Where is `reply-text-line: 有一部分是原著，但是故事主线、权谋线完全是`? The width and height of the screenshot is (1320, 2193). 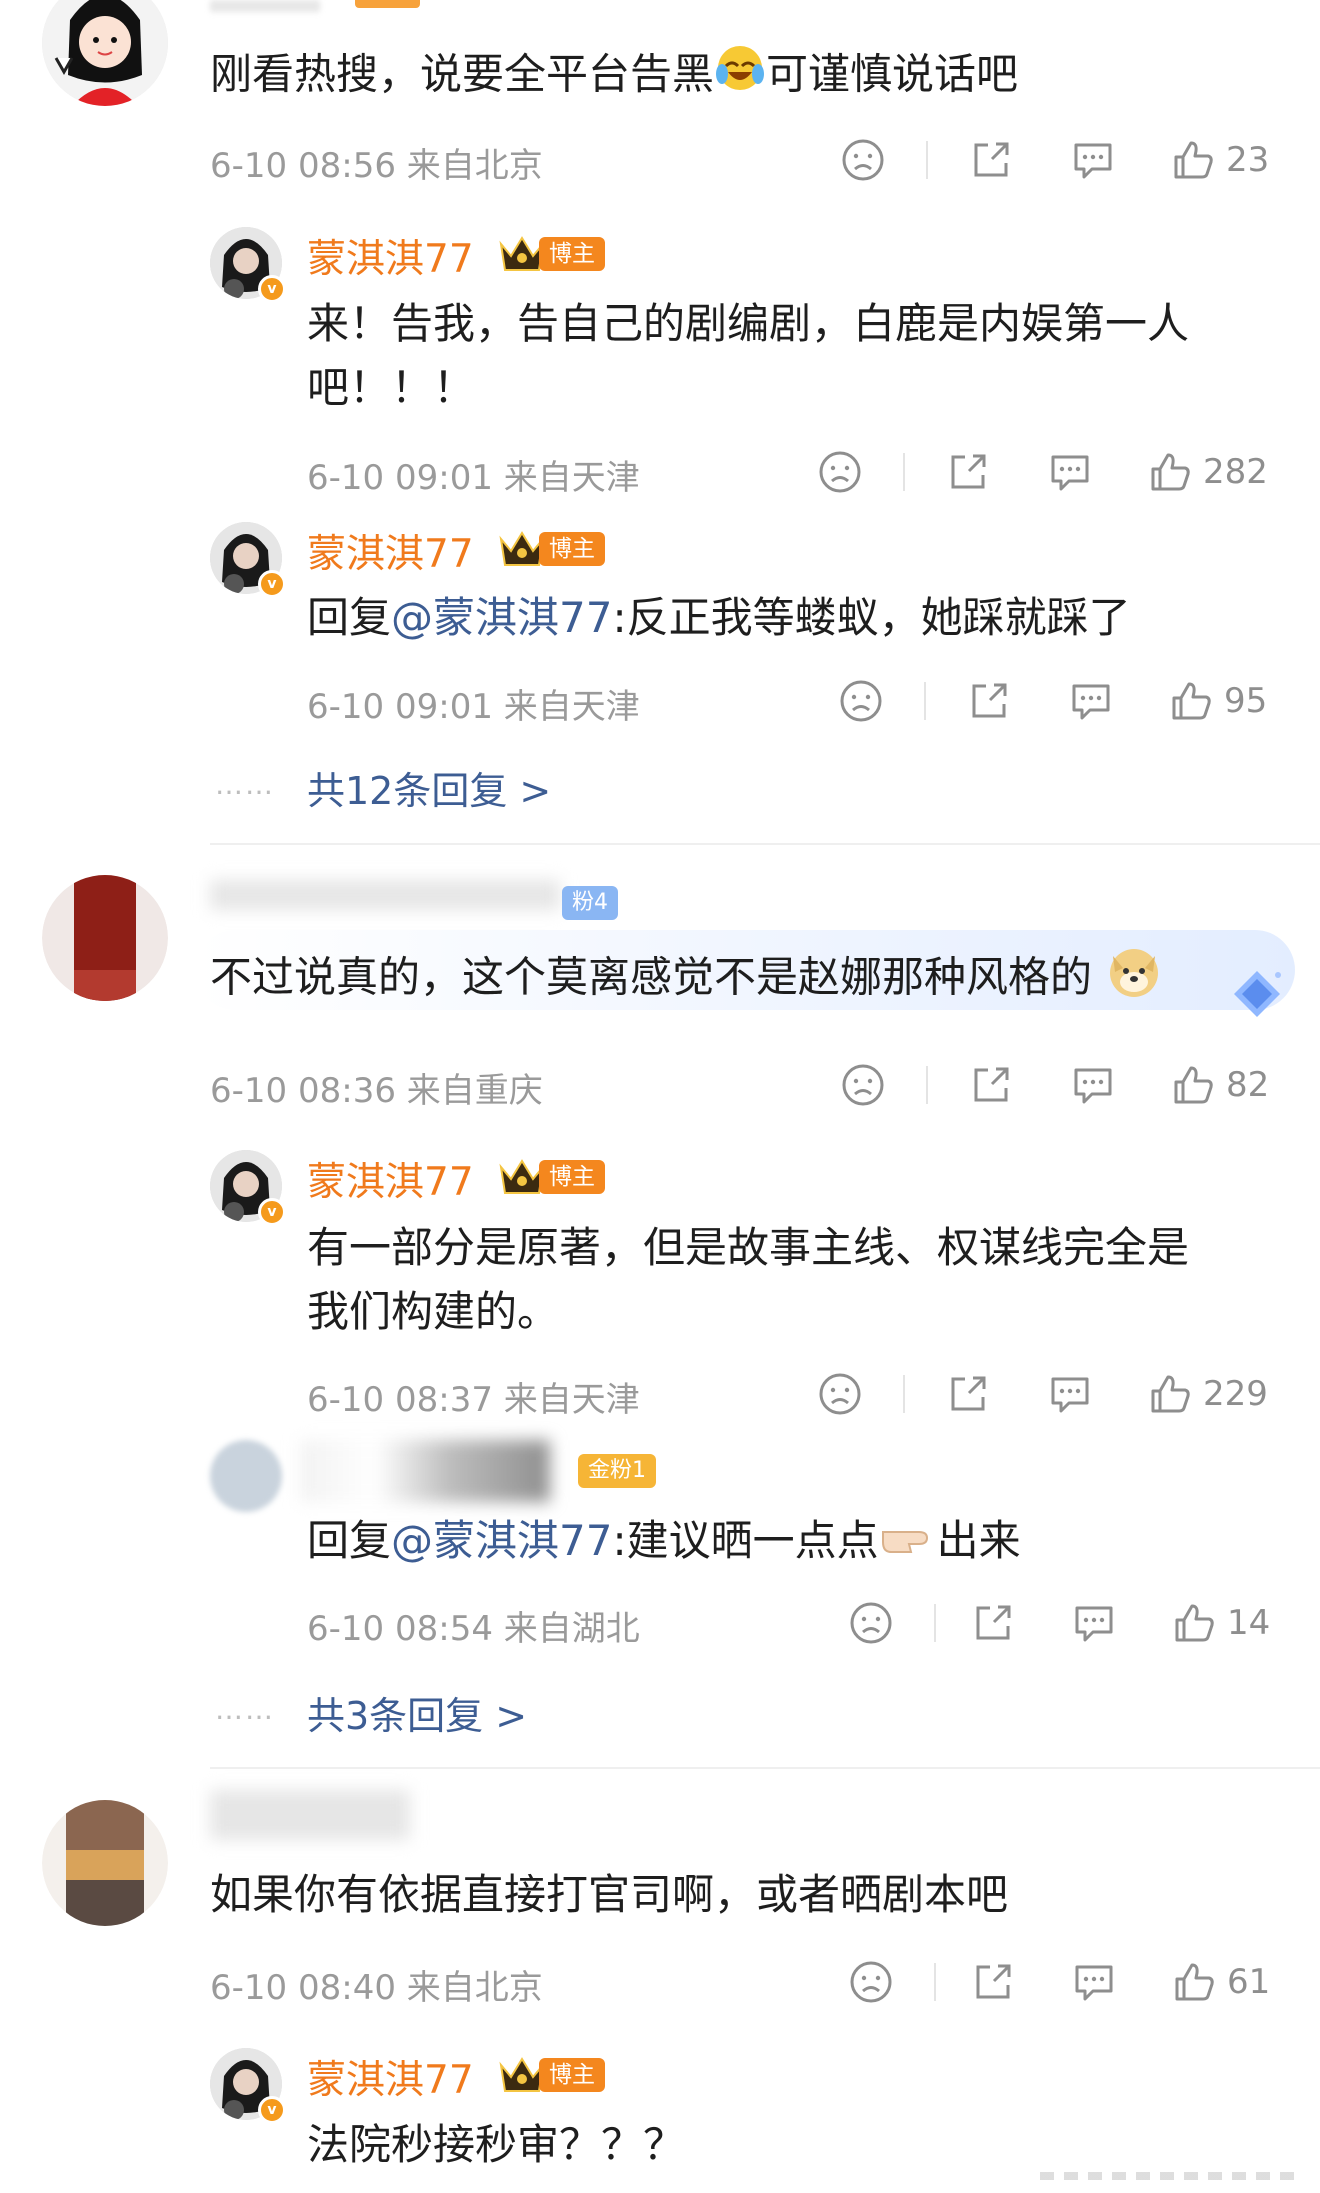 reply-text-line: 有一部分是原著，但是故事主线、权谋线完全是 is located at coordinates (748, 1247).